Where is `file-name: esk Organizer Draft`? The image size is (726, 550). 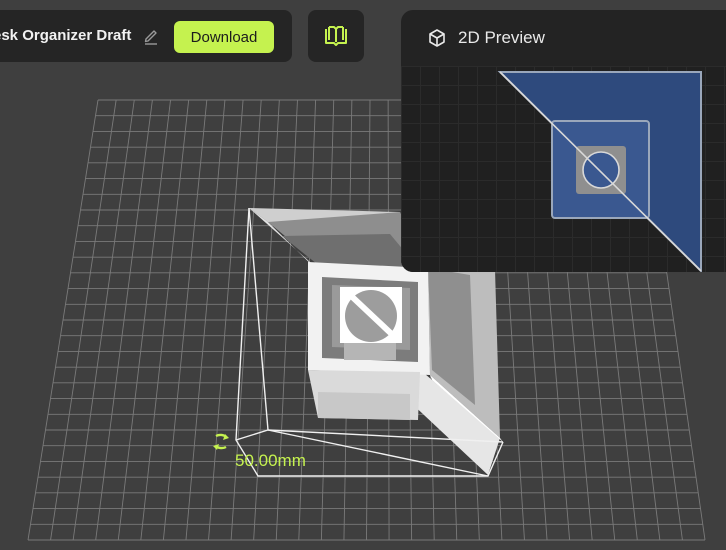 file-name: esk Organizer Draft is located at coordinates (65, 36).